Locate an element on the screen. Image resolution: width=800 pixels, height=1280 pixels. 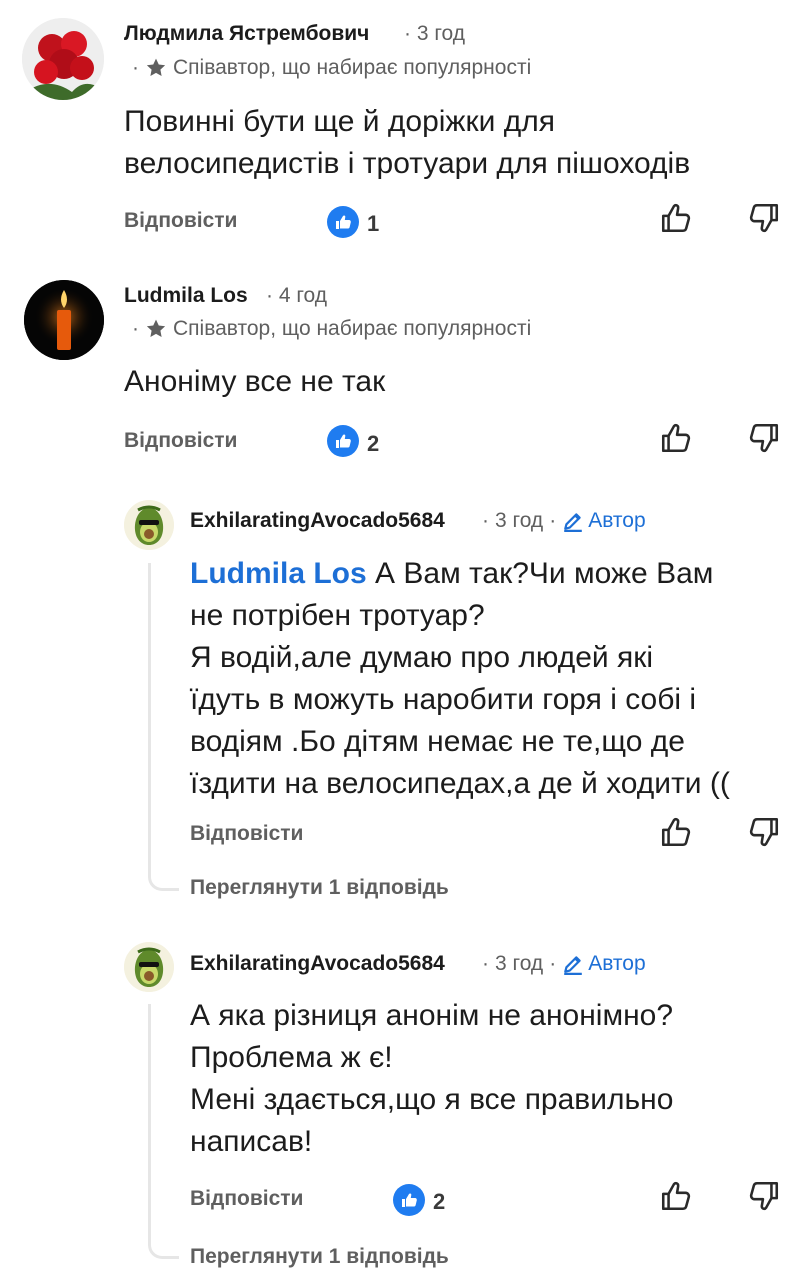
comment-author: Ludmila Los is located at coordinates (186, 296).